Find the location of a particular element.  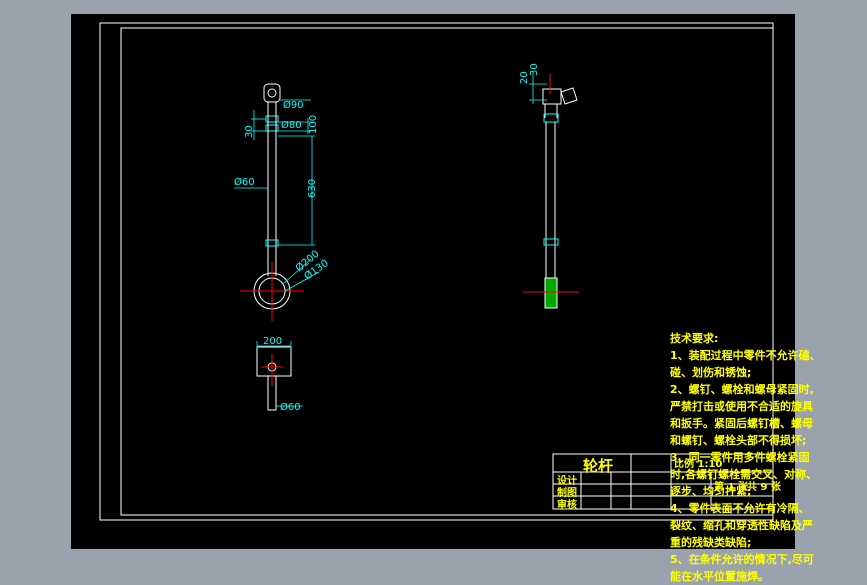

note-line: 5、在条件允许的情况下,尽可 is located at coordinates (742, 559).